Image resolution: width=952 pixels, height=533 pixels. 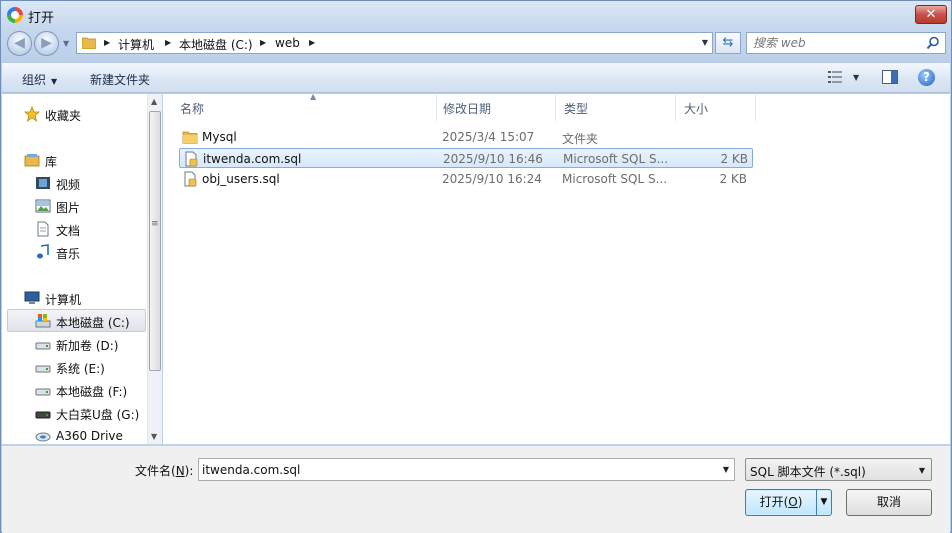 What do you see at coordinates (616, 107) in the screenshot?
I see `column-header-type: 类型` at bounding box center [616, 107].